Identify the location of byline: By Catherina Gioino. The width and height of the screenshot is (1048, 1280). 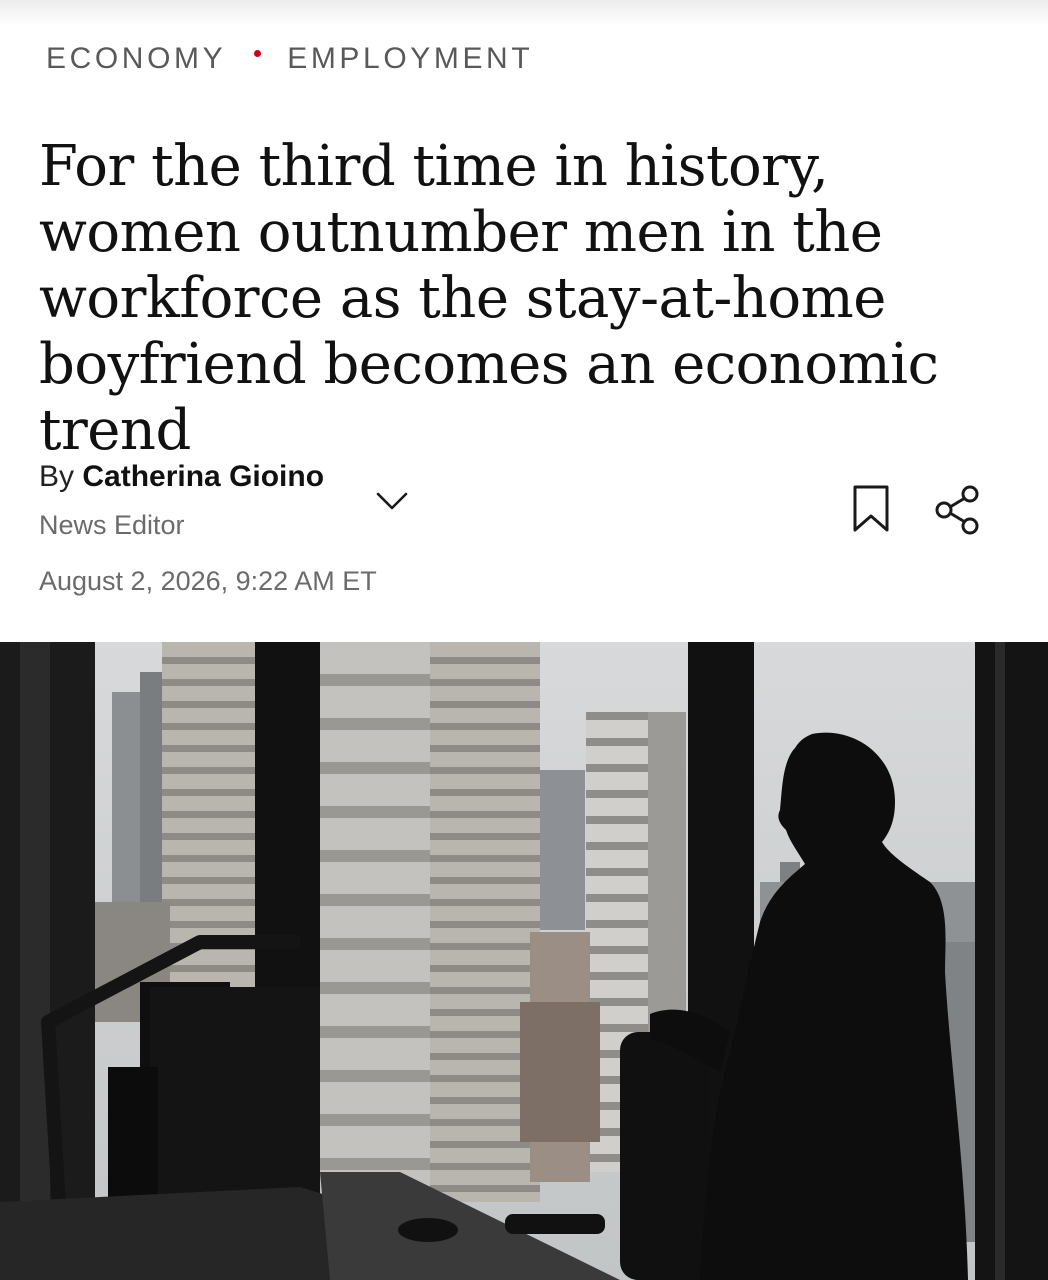
(181, 477).